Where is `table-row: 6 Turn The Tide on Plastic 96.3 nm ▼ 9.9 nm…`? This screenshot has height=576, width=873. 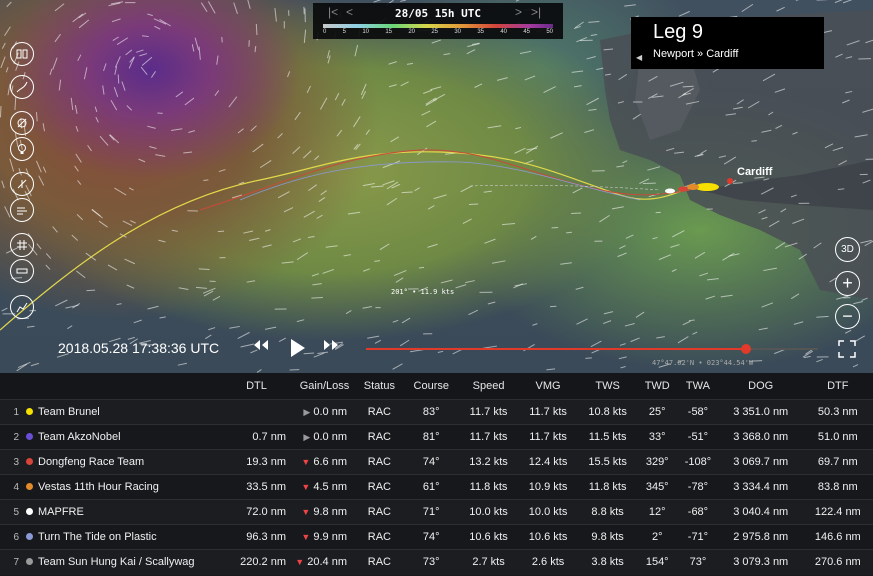
table-row: 6 Turn The Tide on Plastic 96.3 nm ▼ 9.9 nm… is located at coordinates (436, 537).